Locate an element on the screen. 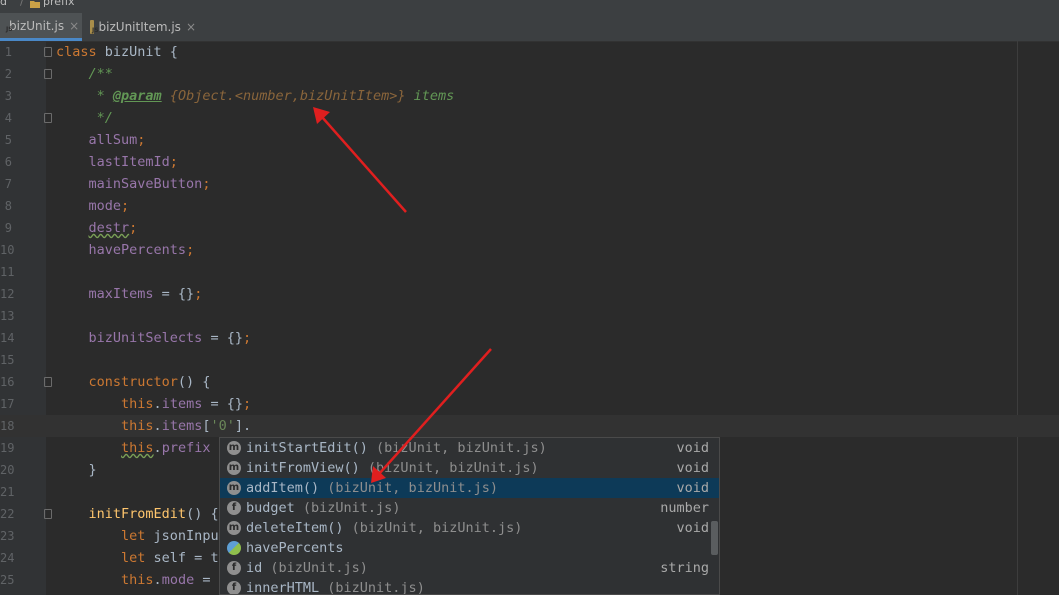  code-text: havePercents; is located at coordinates (125, 250).